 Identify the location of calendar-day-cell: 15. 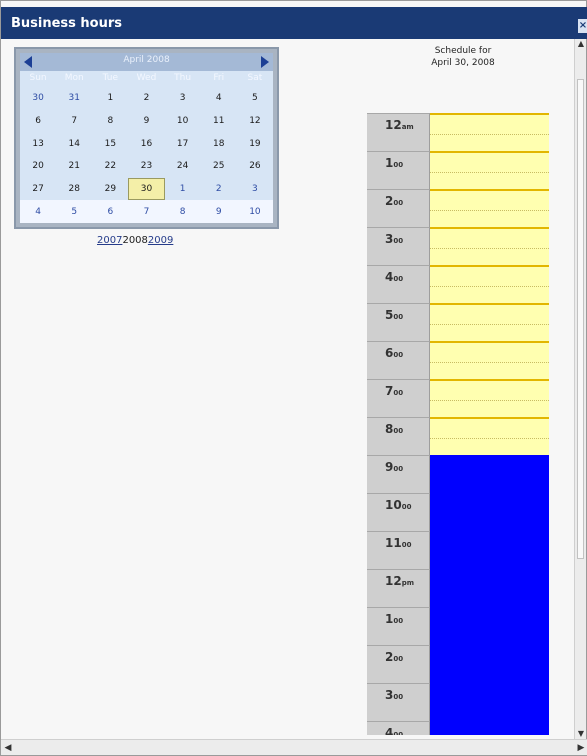
(110, 143).